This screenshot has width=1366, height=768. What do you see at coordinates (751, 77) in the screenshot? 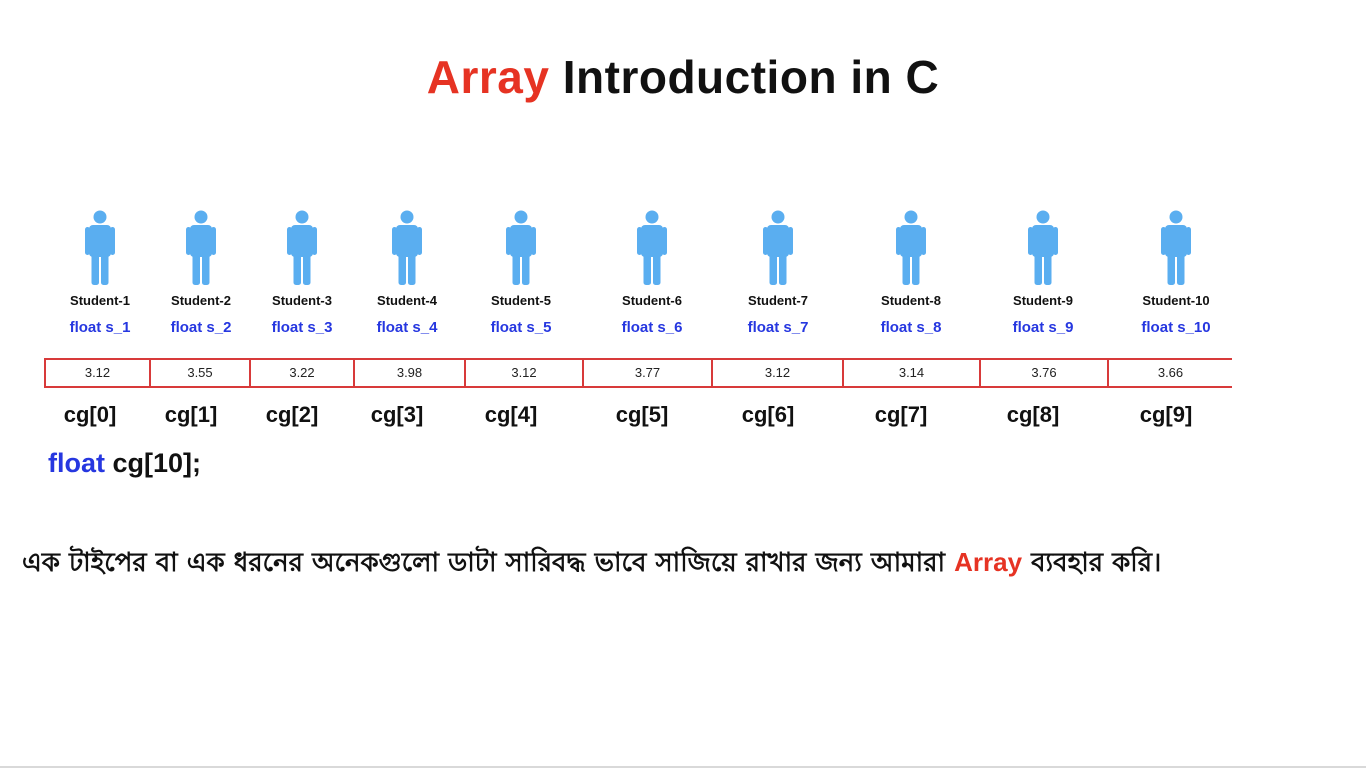
I see `title-rest: Introduction in C` at bounding box center [751, 77].